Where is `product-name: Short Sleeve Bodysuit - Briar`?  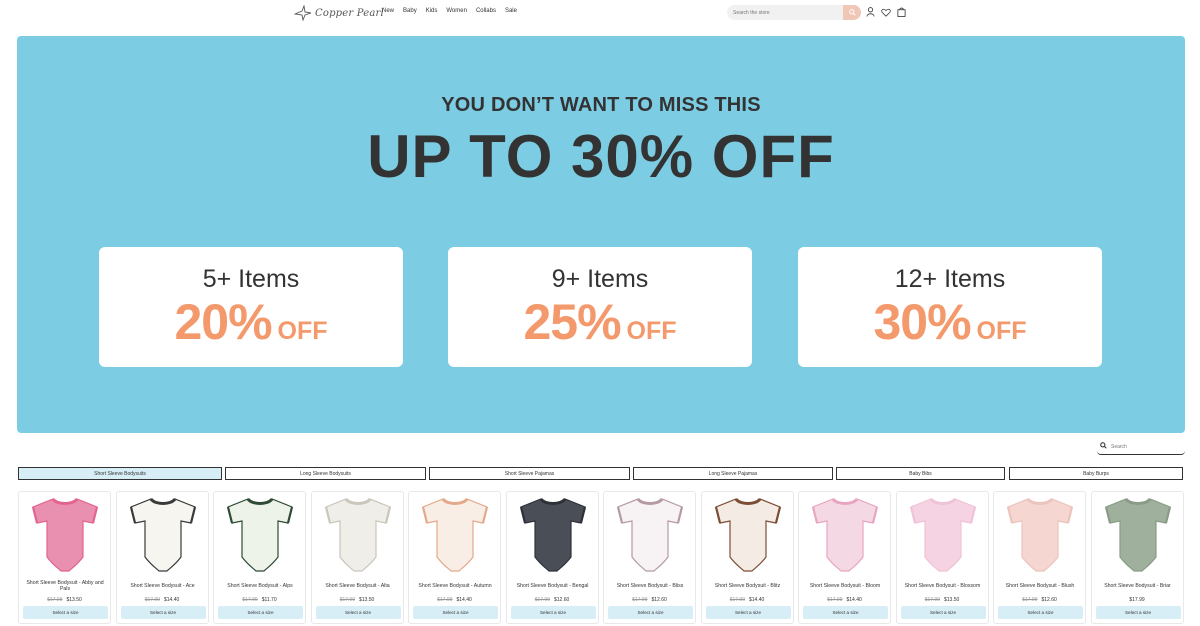
product-name: Short Sleeve Bodysuit - Briar is located at coordinates (1138, 586).